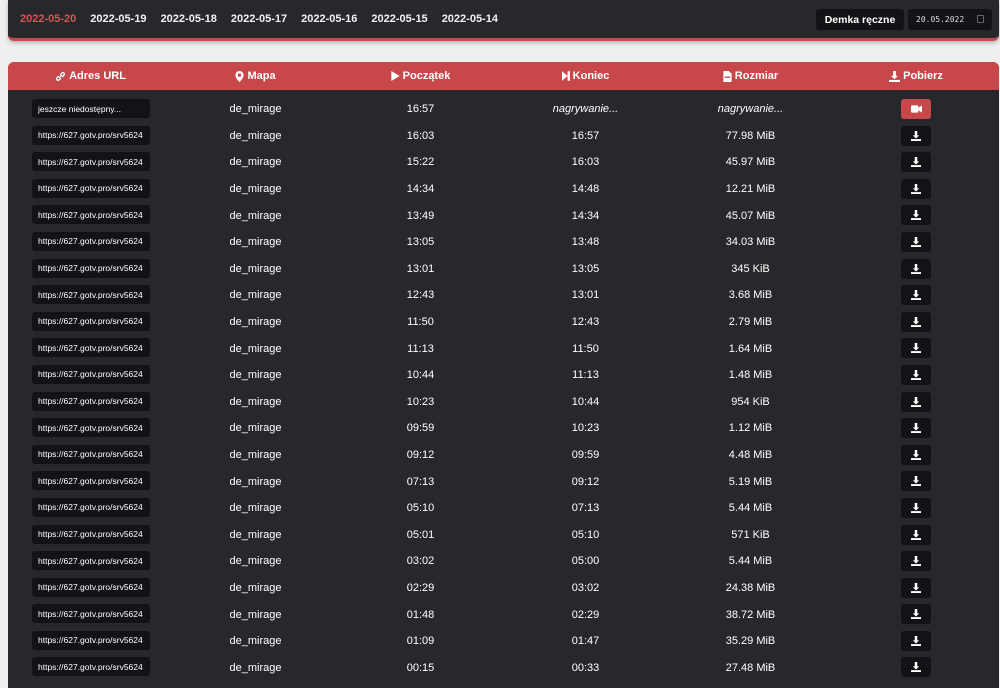 The height and width of the screenshot is (688, 1000). Describe the element at coordinates (240, 76) in the screenshot. I see `map-marker-icon` at that location.